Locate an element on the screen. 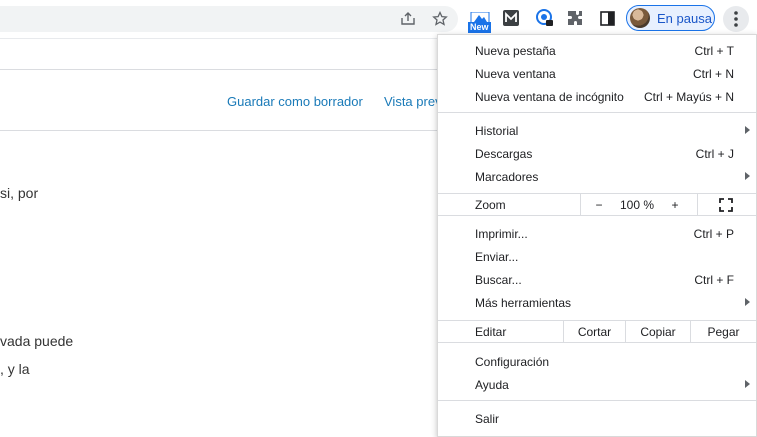 The height and width of the screenshot is (437, 757). bookmark-star-icon is located at coordinates (440, 19).